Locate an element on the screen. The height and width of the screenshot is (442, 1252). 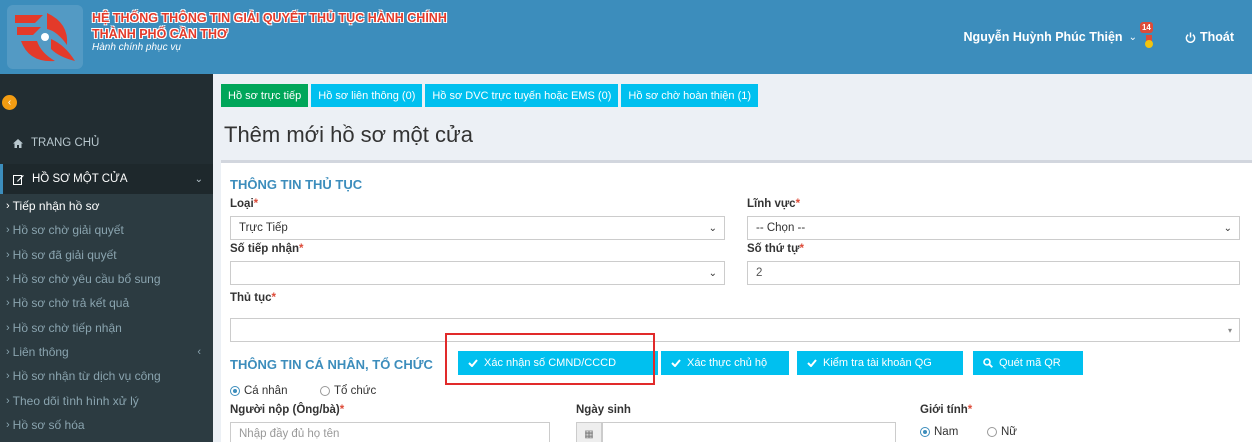
thu-tuc-label-text: Thủ tục is located at coordinates (251, 298).